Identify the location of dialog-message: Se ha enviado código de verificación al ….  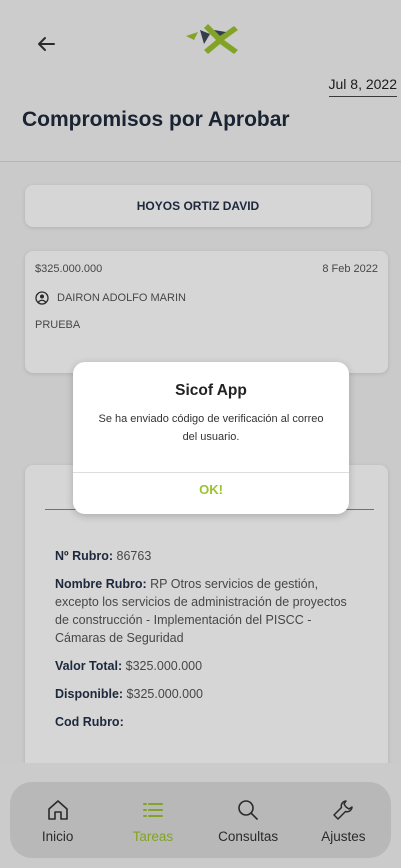
(211, 428).